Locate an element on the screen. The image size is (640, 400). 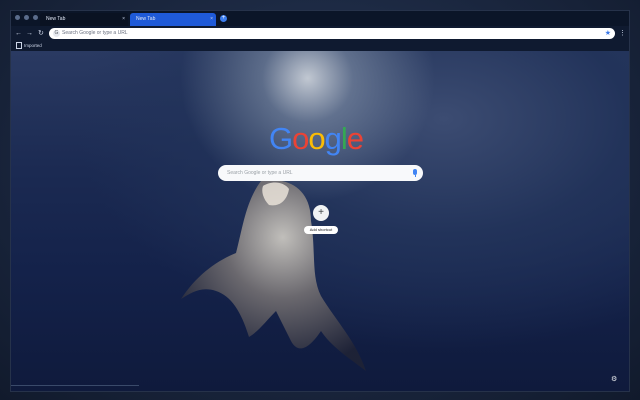
logo-letter: g is located at coordinates (333, 138).